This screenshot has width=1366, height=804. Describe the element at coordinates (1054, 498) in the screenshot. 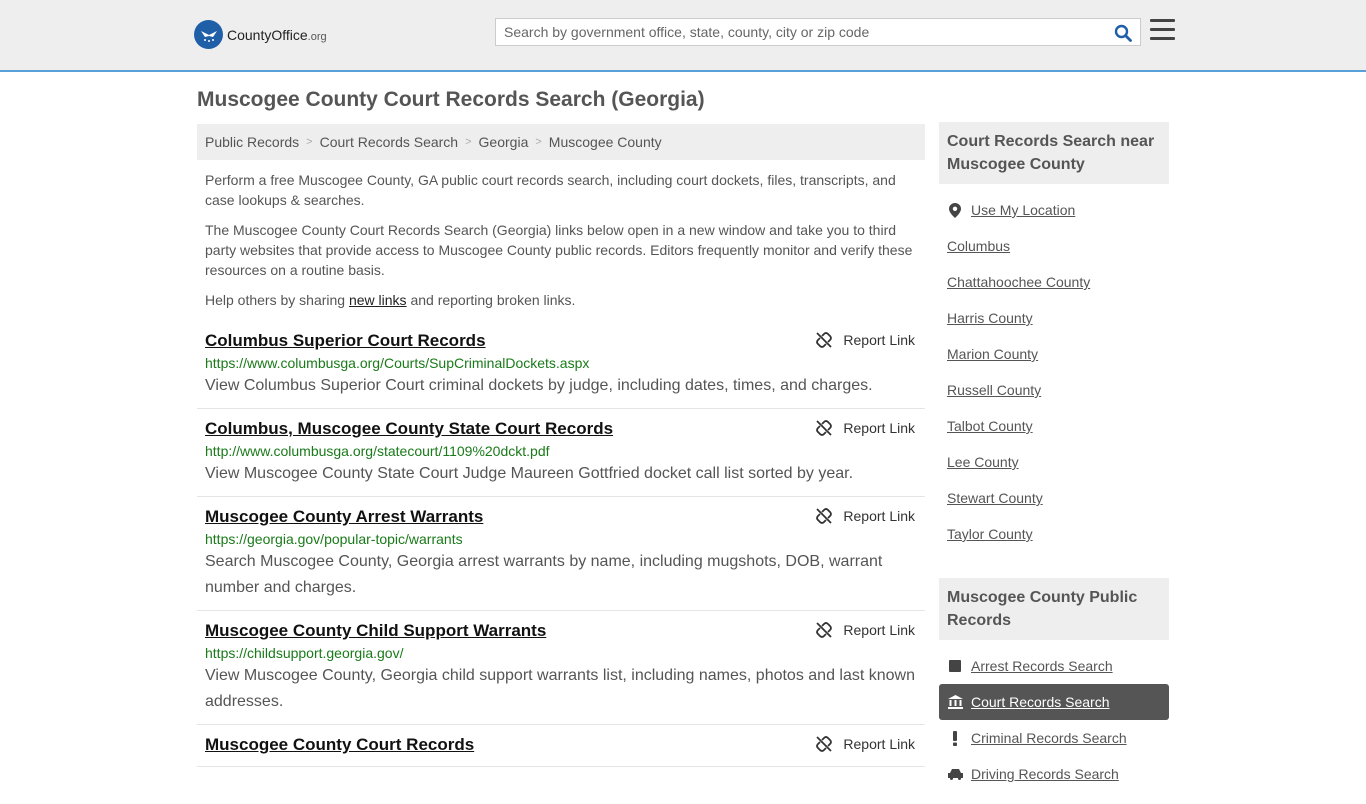

I see `nearby-item: Stewart County` at that location.